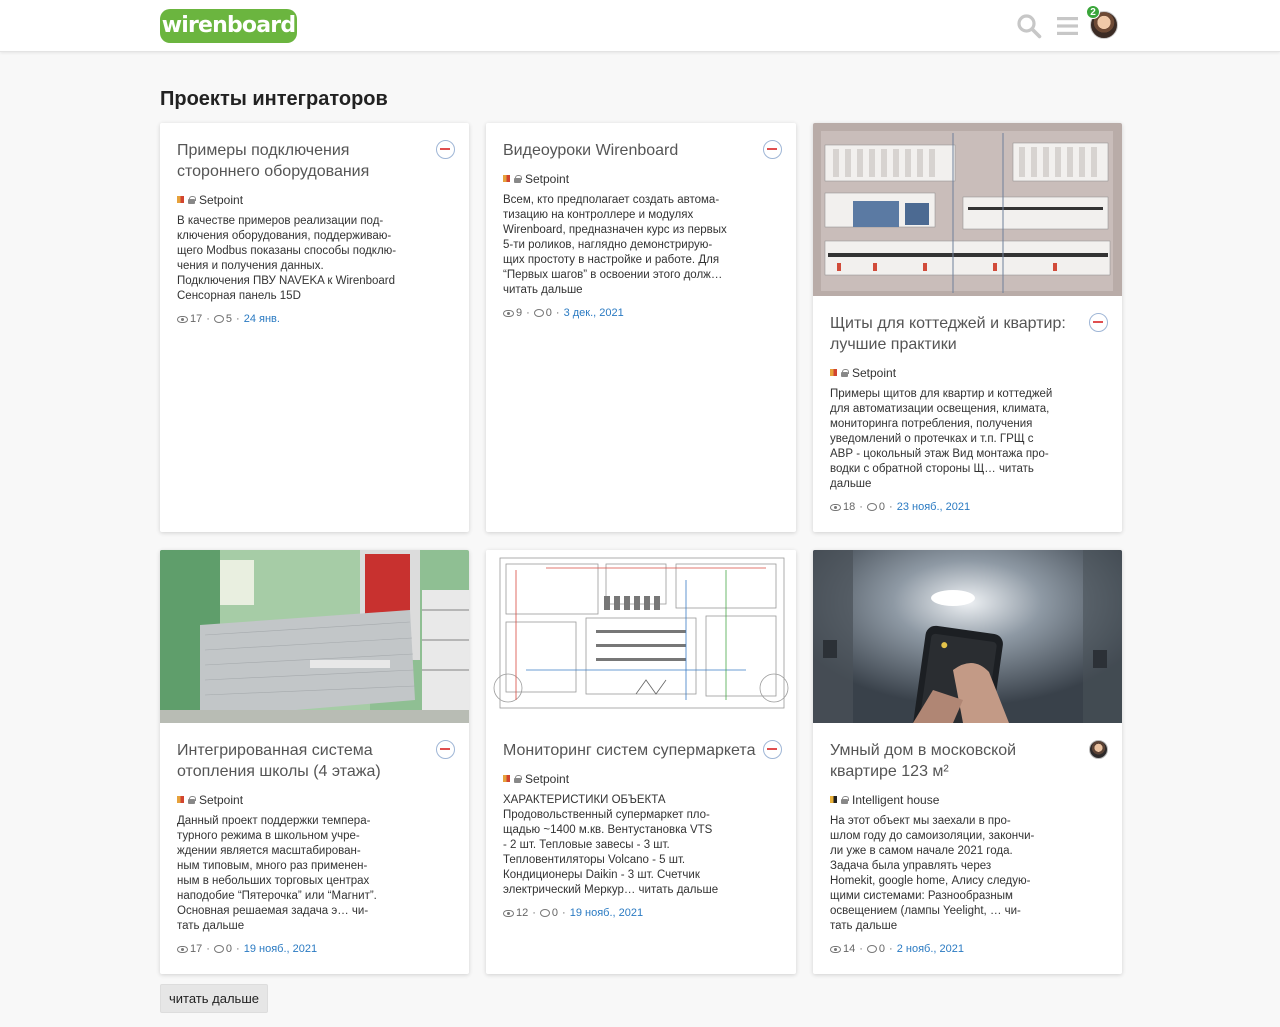 The width and height of the screenshot is (1280, 1027). I want to click on notification-badge: 2, so click(1093, 12).